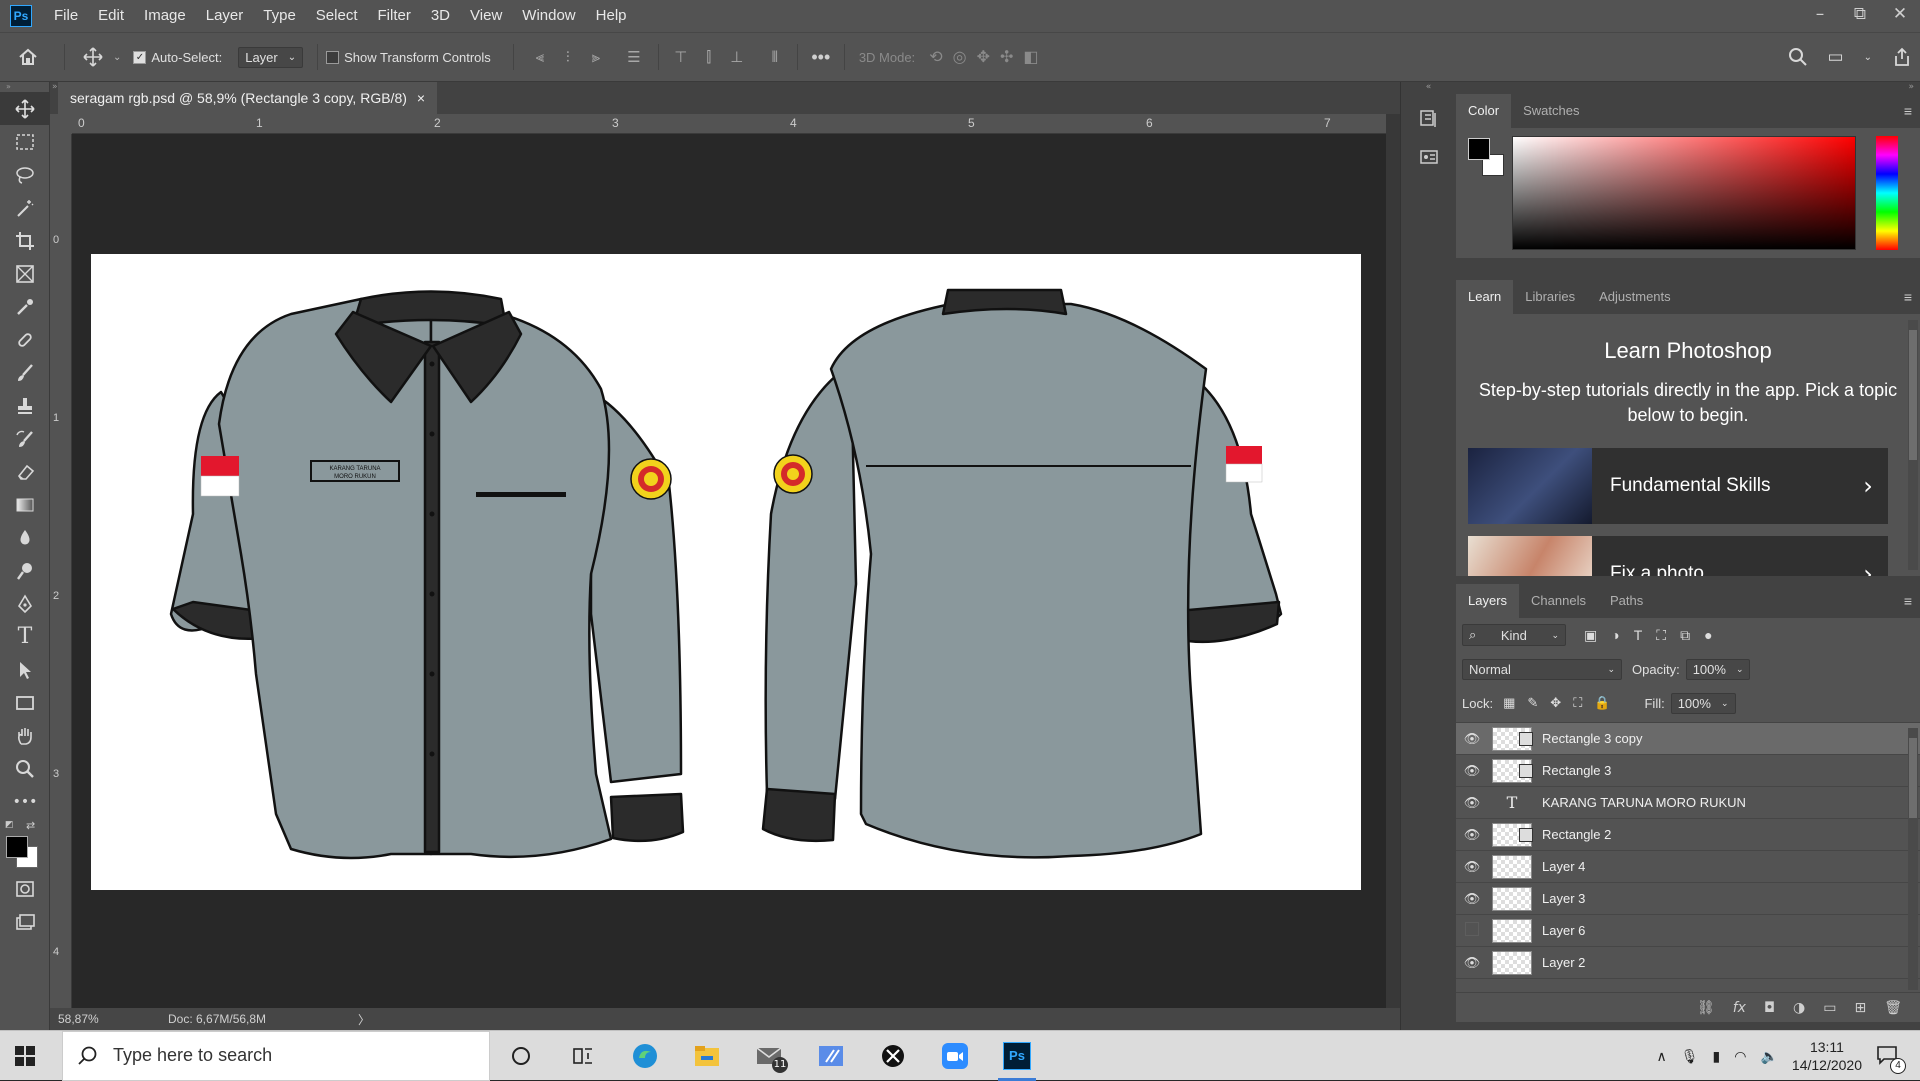 Image resolution: width=1920 pixels, height=1081 pixels. What do you see at coordinates (103, 1019) in the screenshot?
I see `zoom-level: 58,87%` at bounding box center [103, 1019].